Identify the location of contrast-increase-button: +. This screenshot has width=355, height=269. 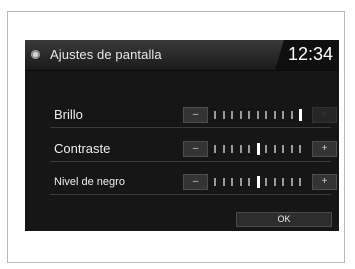
(324, 149).